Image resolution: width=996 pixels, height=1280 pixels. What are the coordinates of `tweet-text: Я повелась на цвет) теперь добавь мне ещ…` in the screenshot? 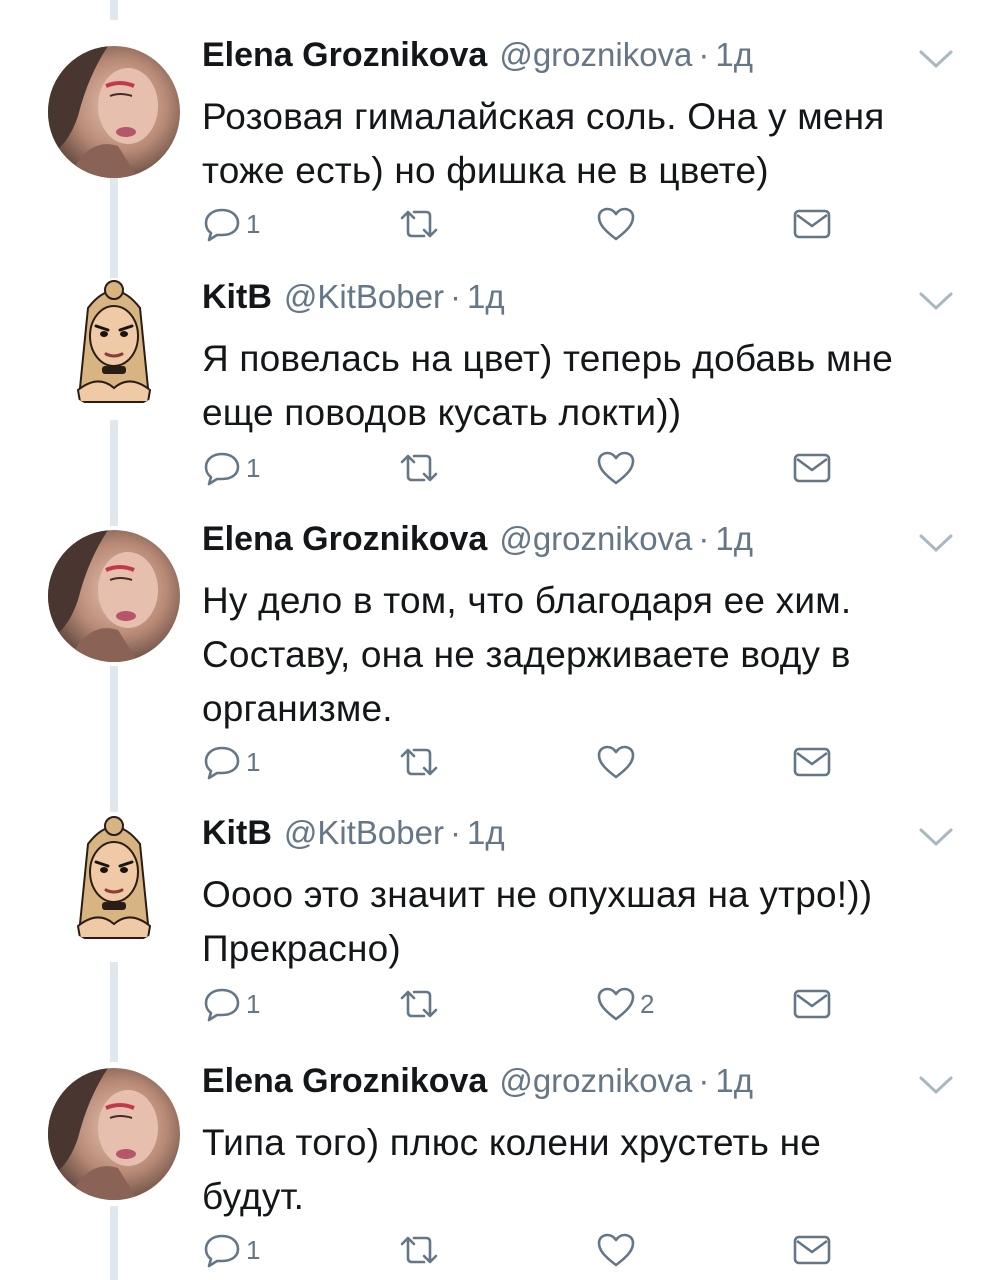 It's located at (582, 386).